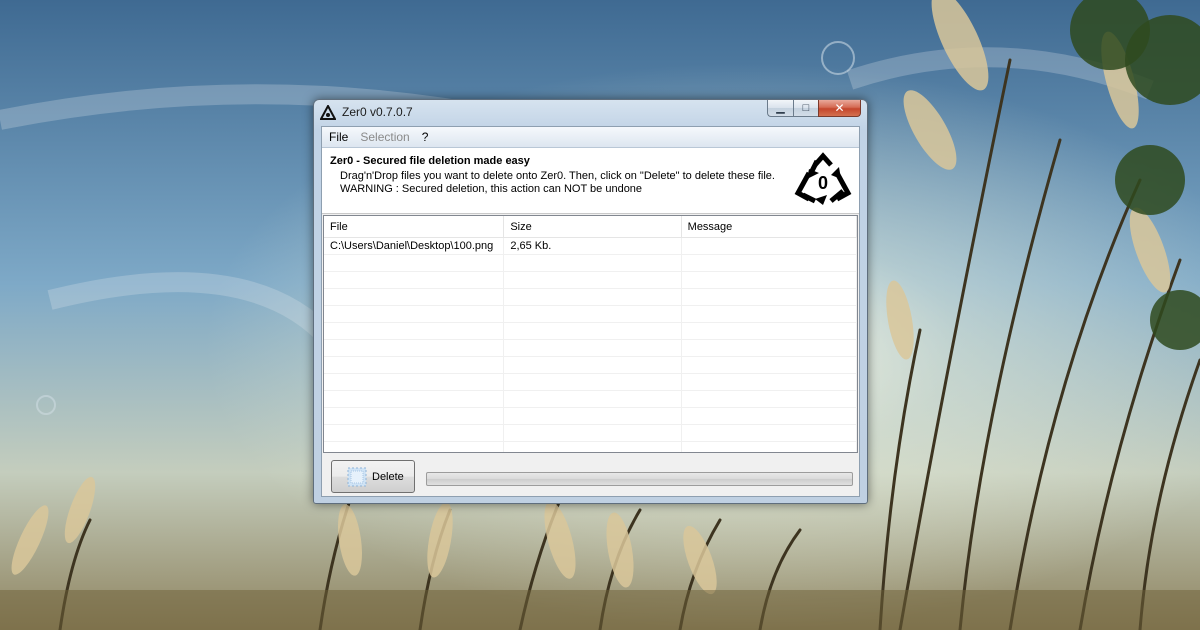 The height and width of the screenshot is (630, 1200). Describe the element at coordinates (388, 477) in the screenshot. I see `delete-button-label: Delete` at that location.